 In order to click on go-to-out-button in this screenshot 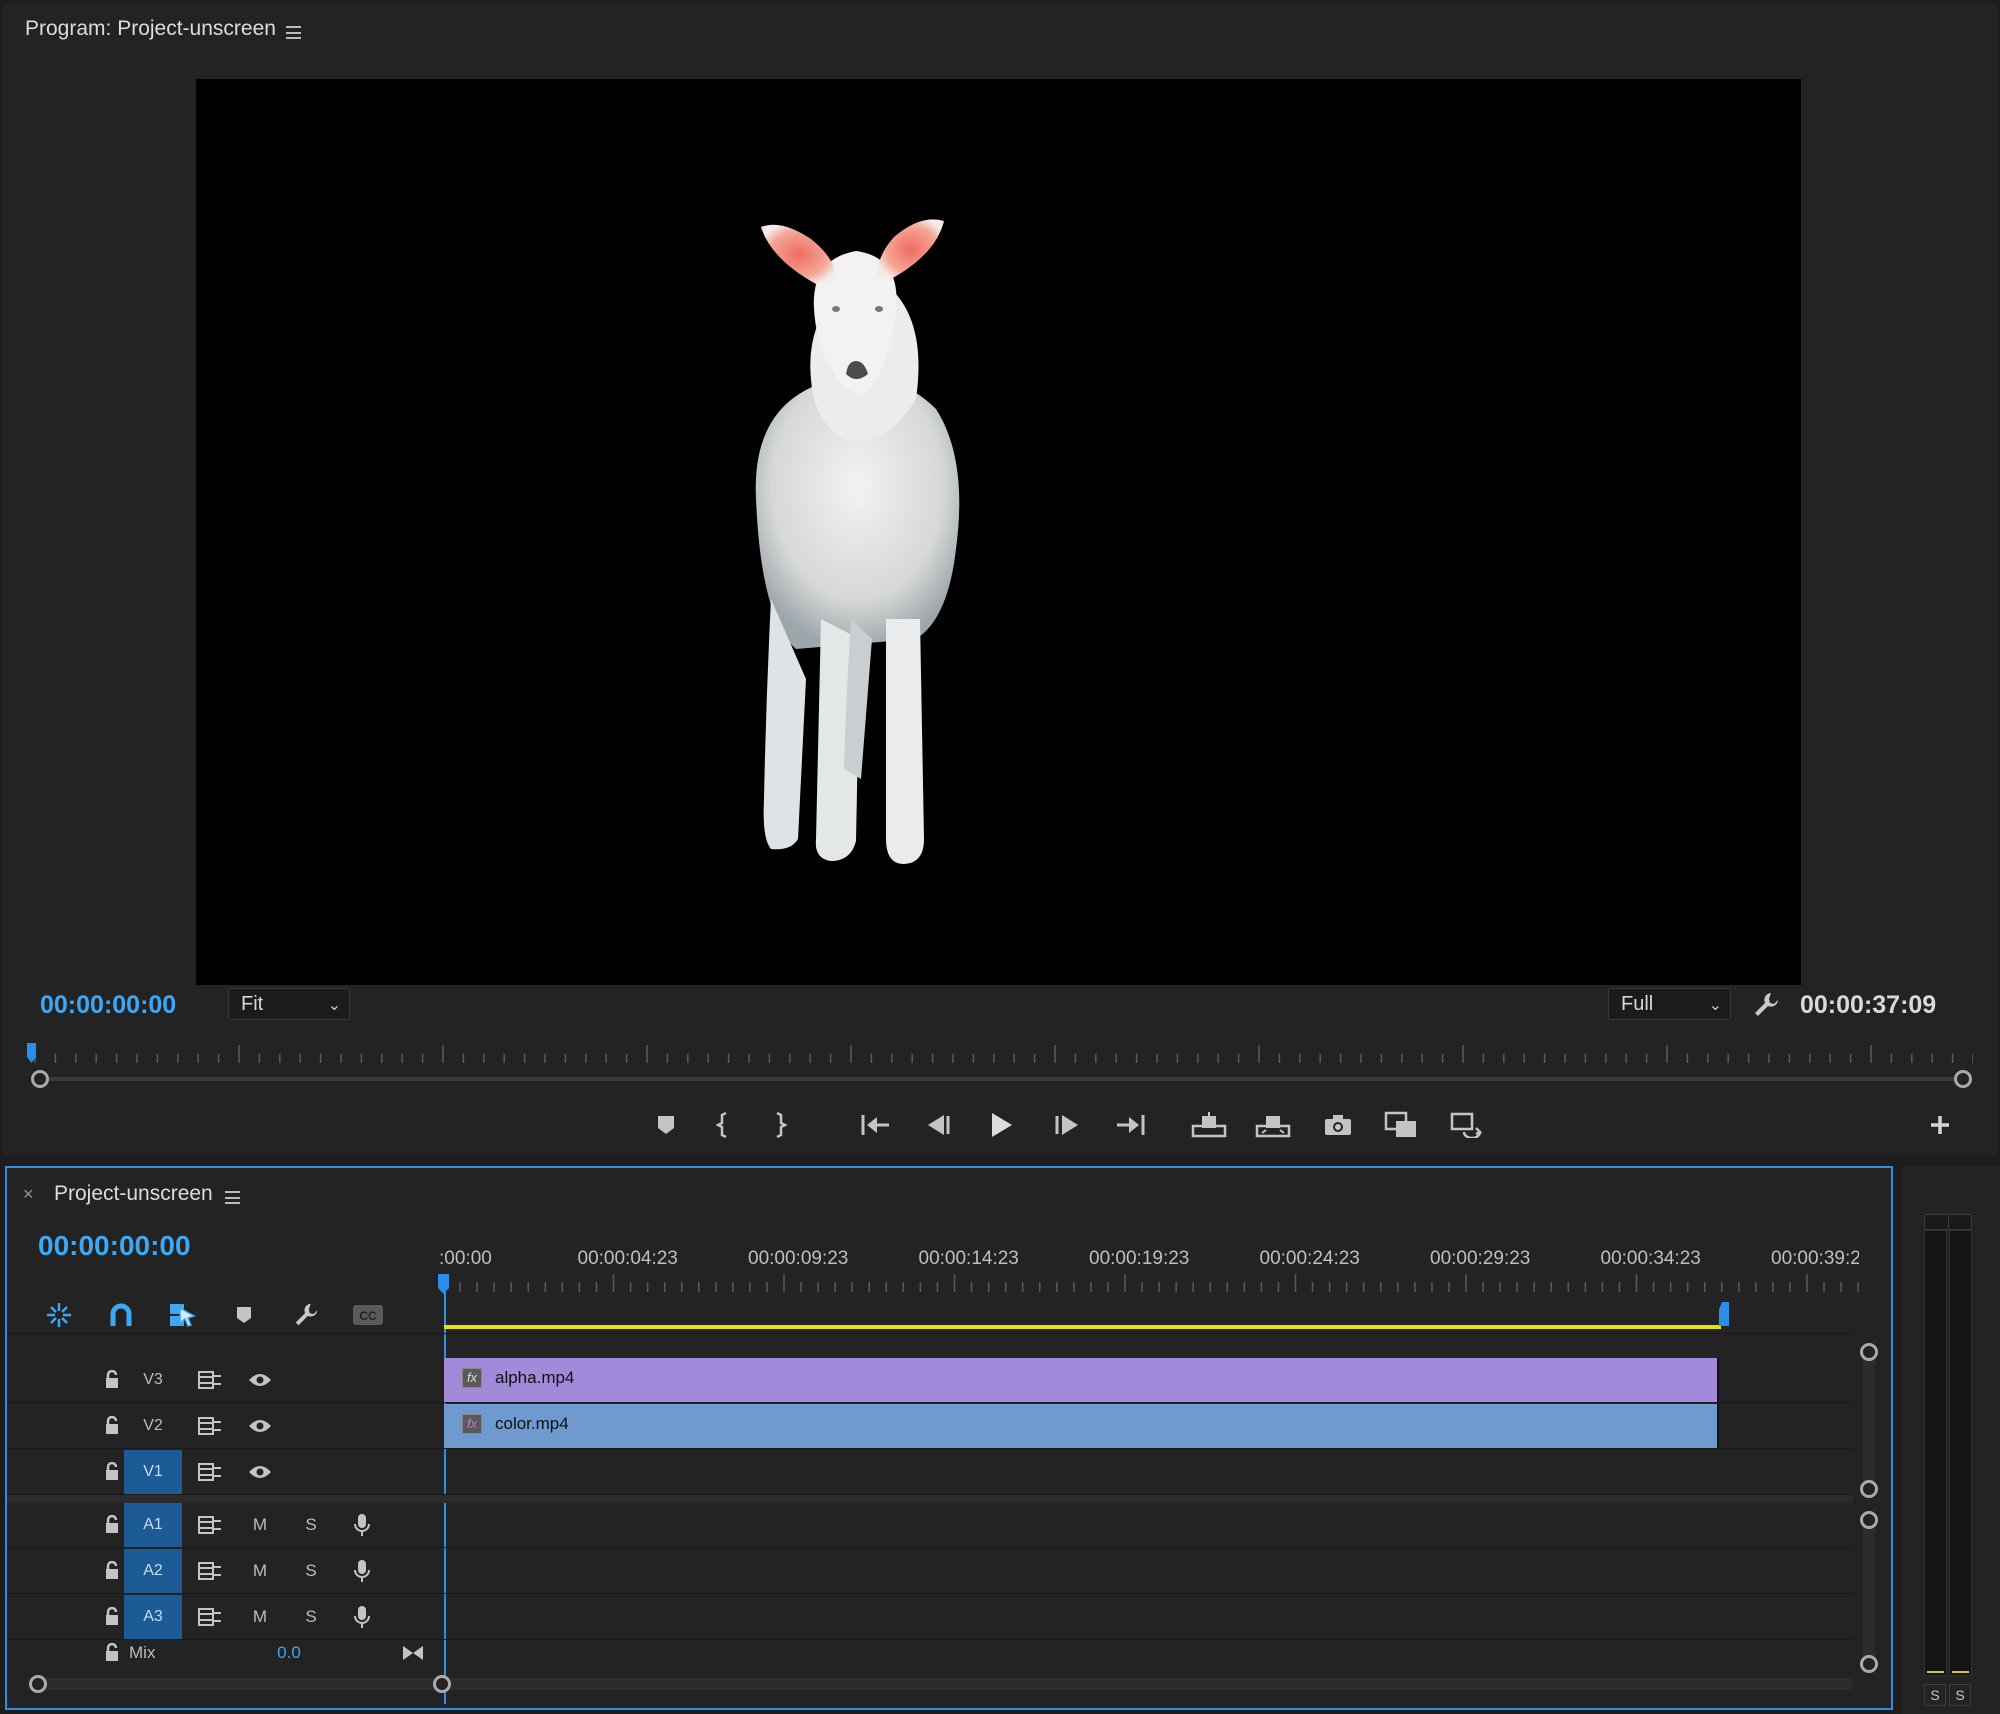, I will do `click(1130, 1125)`.